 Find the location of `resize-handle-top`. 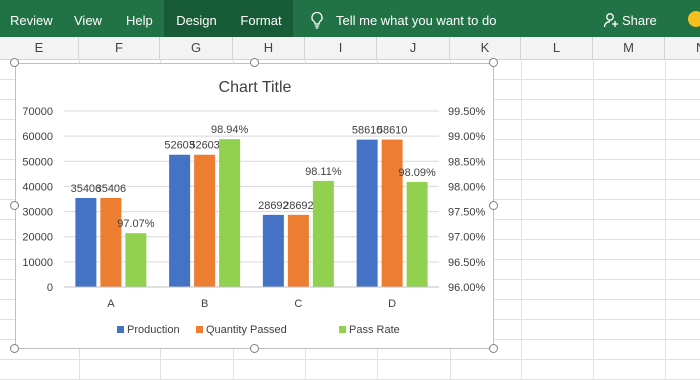

resize-handle-top is located at coordinates (254, 62).